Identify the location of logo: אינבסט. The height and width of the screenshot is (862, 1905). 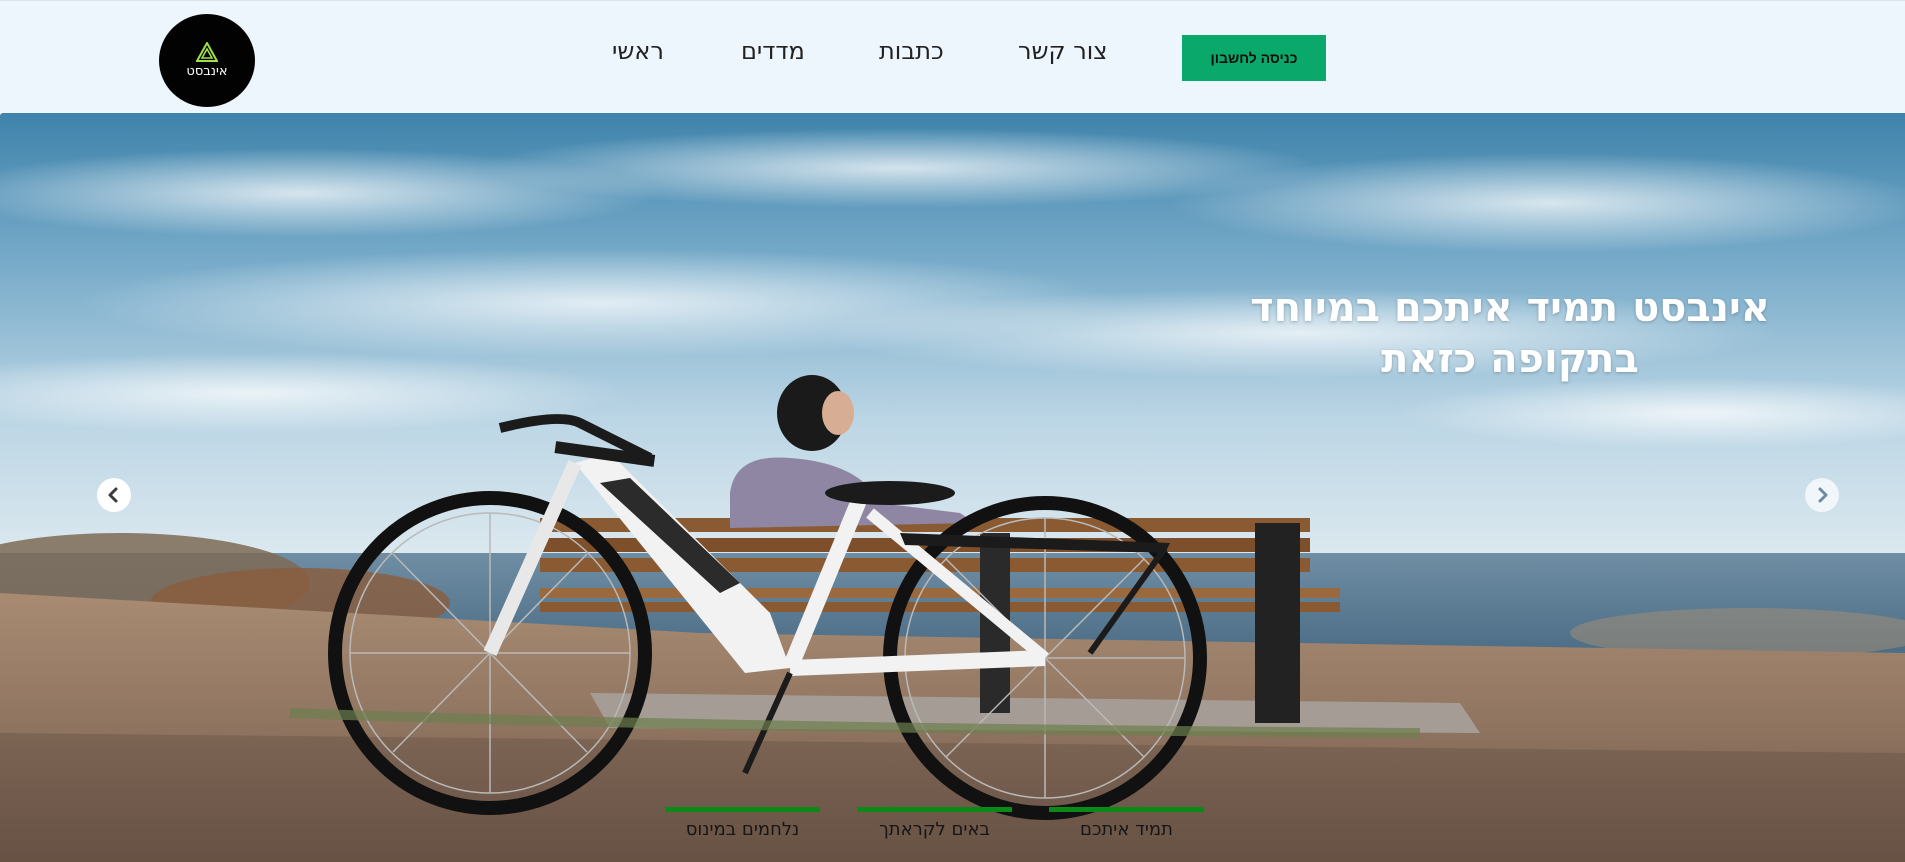
(207, 60).